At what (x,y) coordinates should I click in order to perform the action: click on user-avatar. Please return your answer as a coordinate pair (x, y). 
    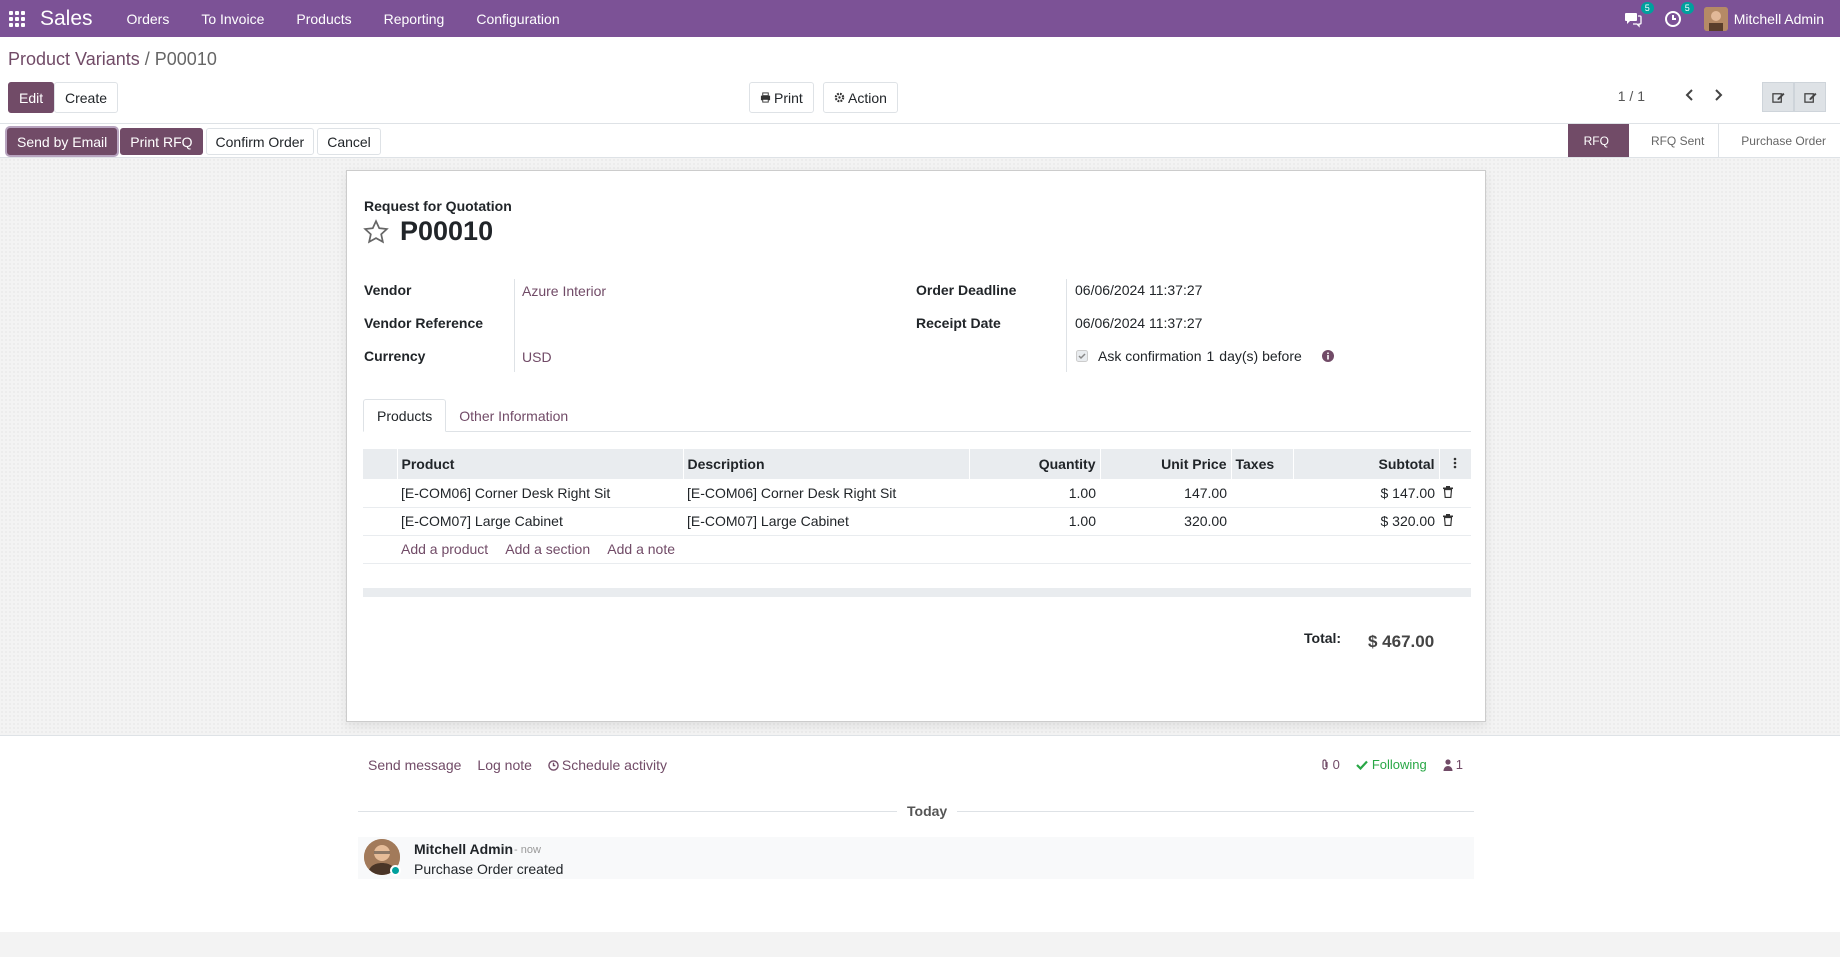
    Looking at the image, I should click on (1715, 18).